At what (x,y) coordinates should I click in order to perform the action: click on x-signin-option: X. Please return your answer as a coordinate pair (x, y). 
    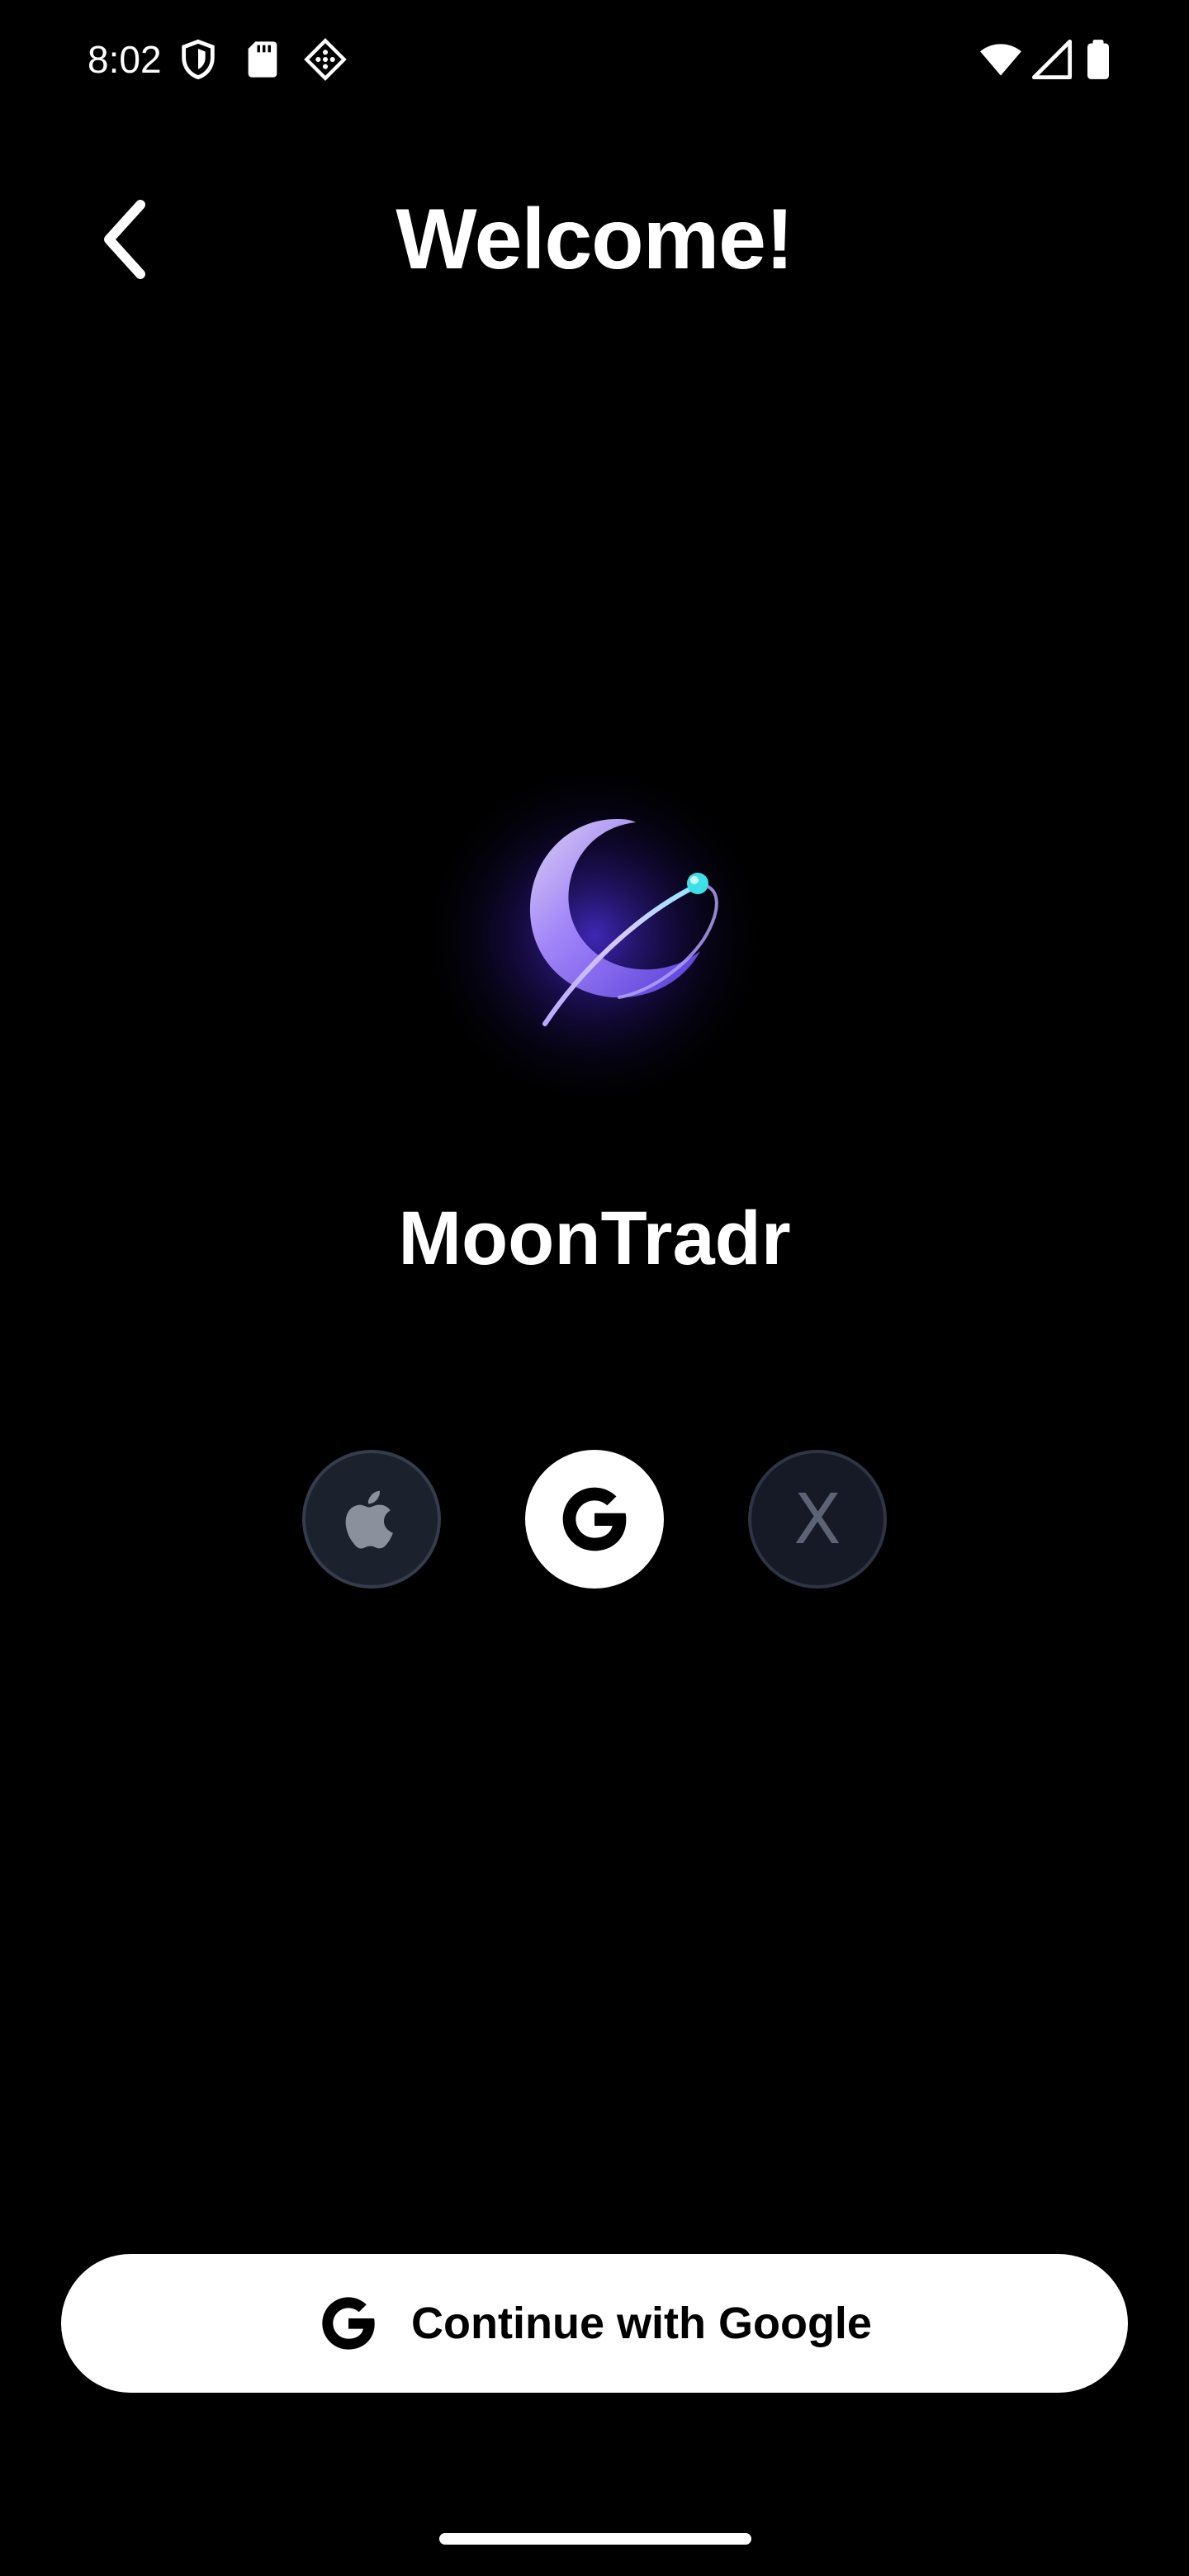
    Looking at the image, I should click on (817, 1519).